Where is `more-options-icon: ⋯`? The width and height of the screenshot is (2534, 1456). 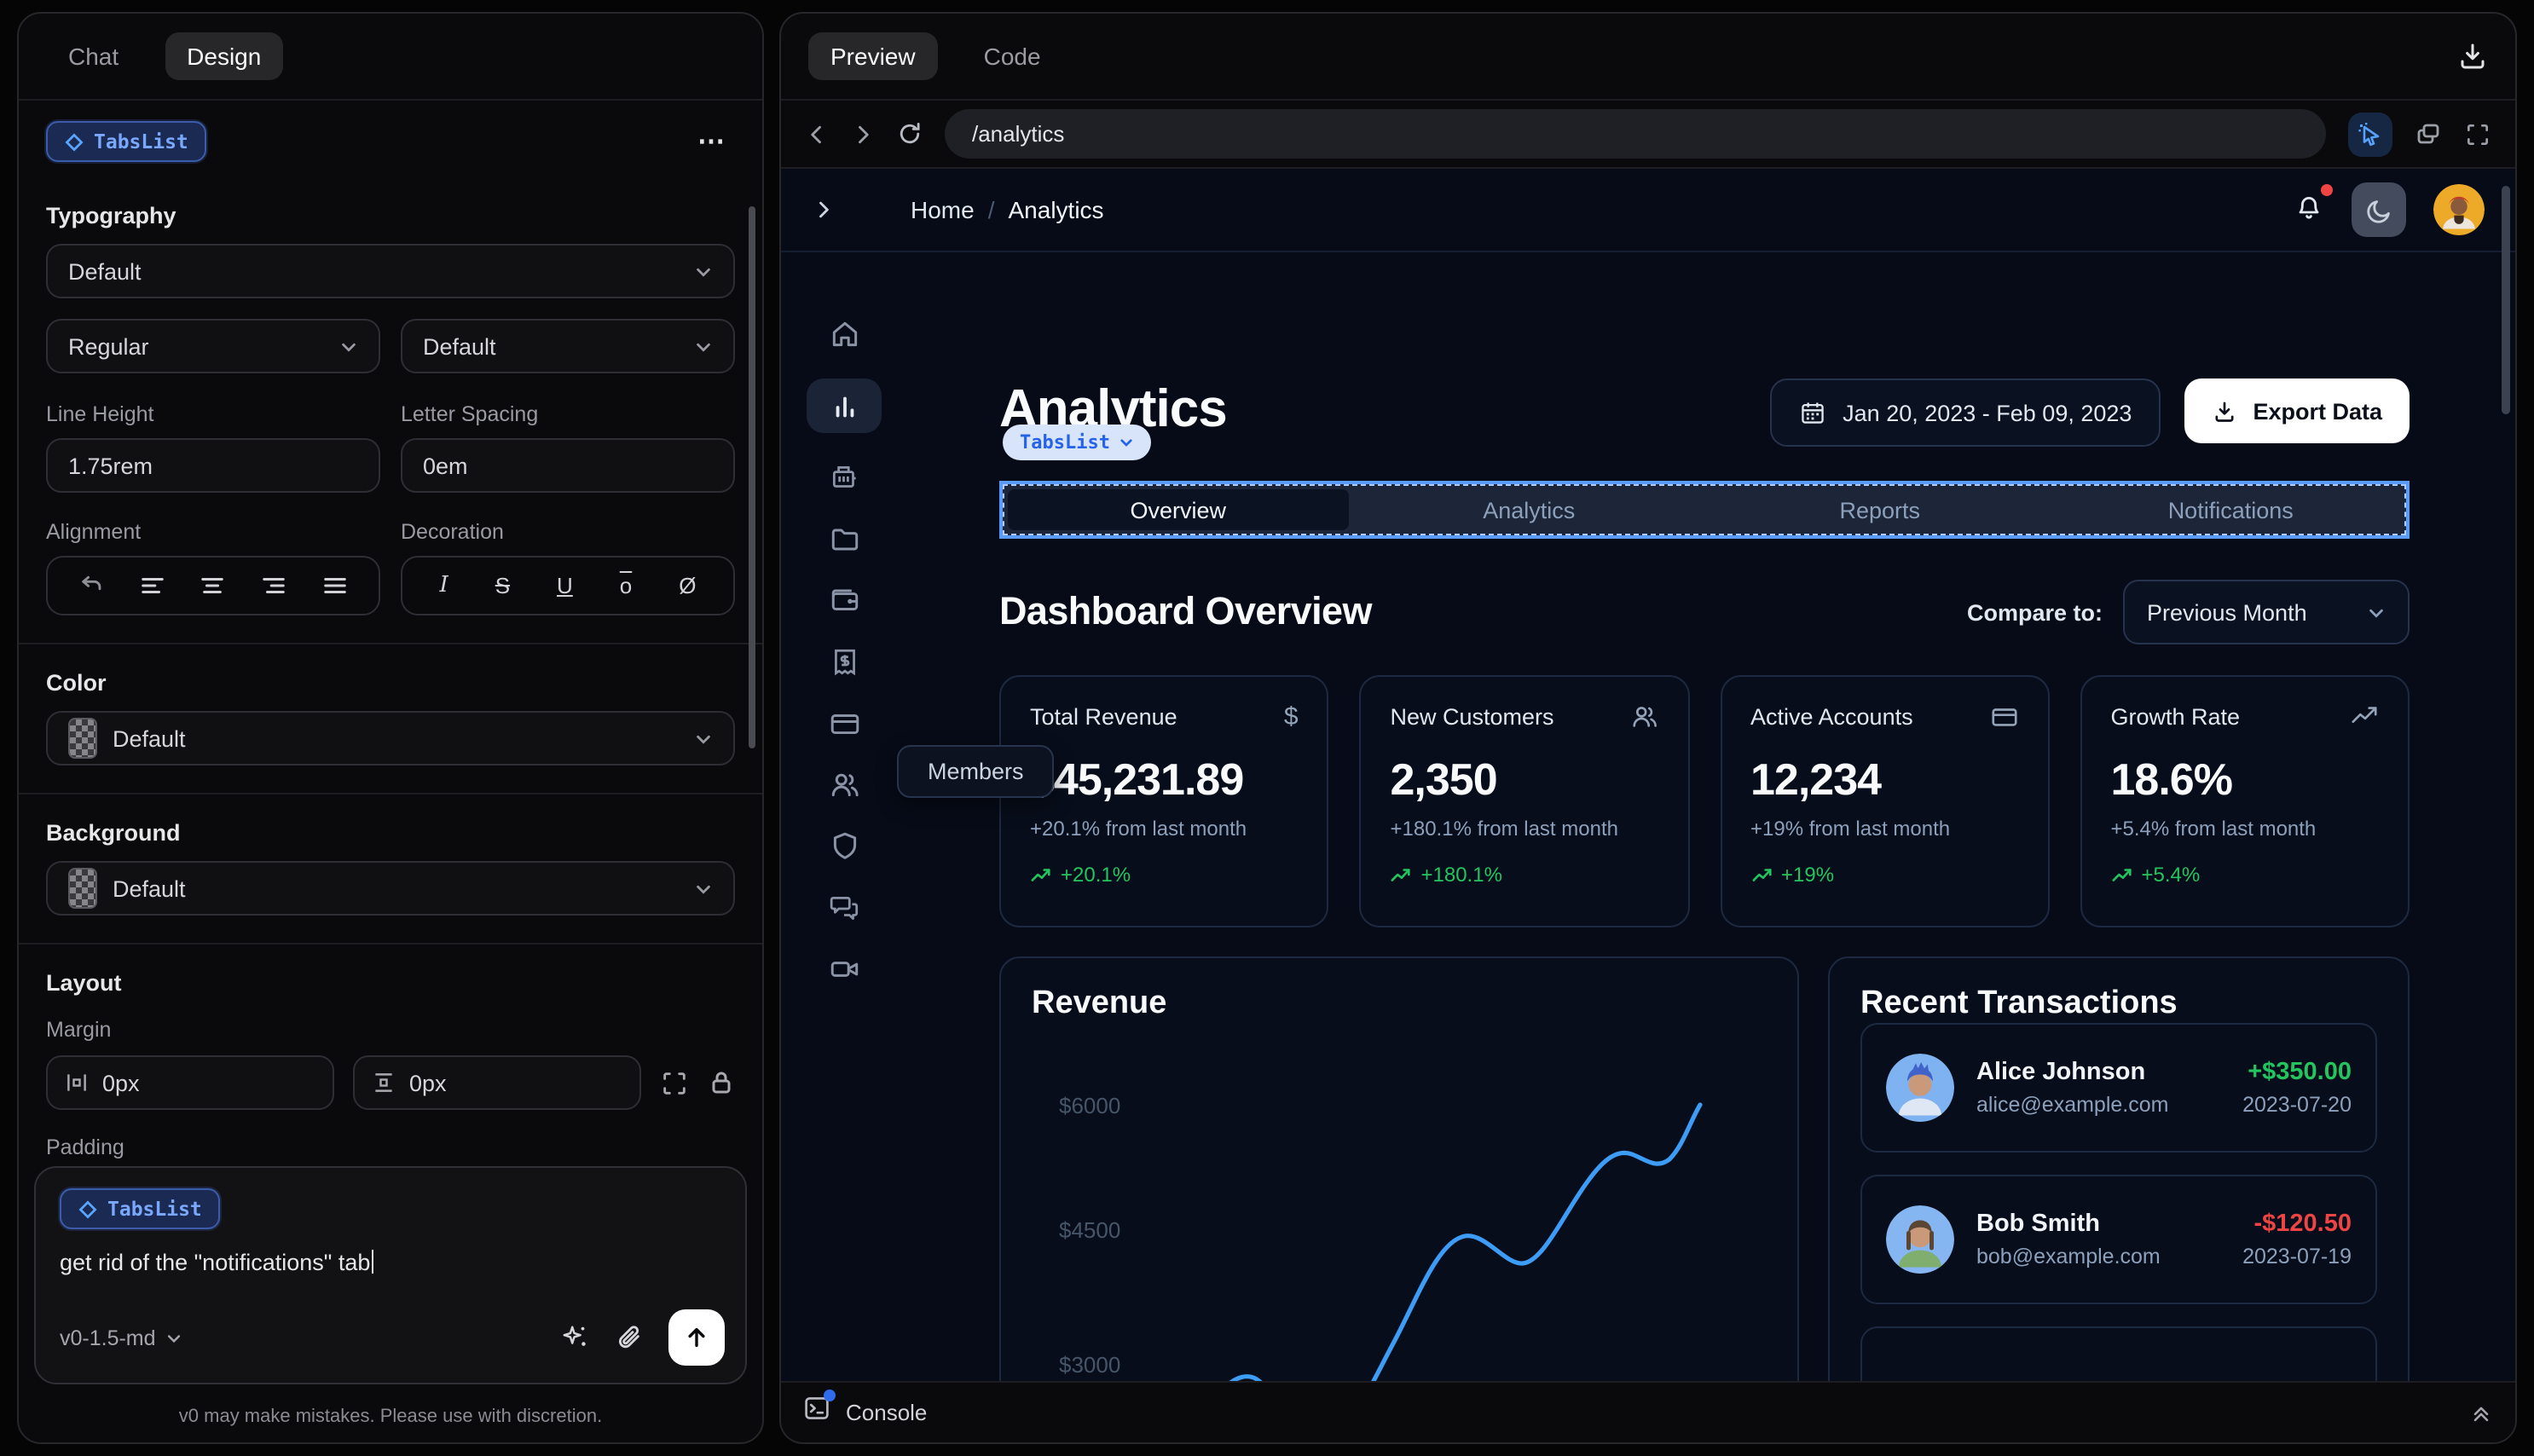
more-options-icon: ⋯ is located at coordinates (713, 141).